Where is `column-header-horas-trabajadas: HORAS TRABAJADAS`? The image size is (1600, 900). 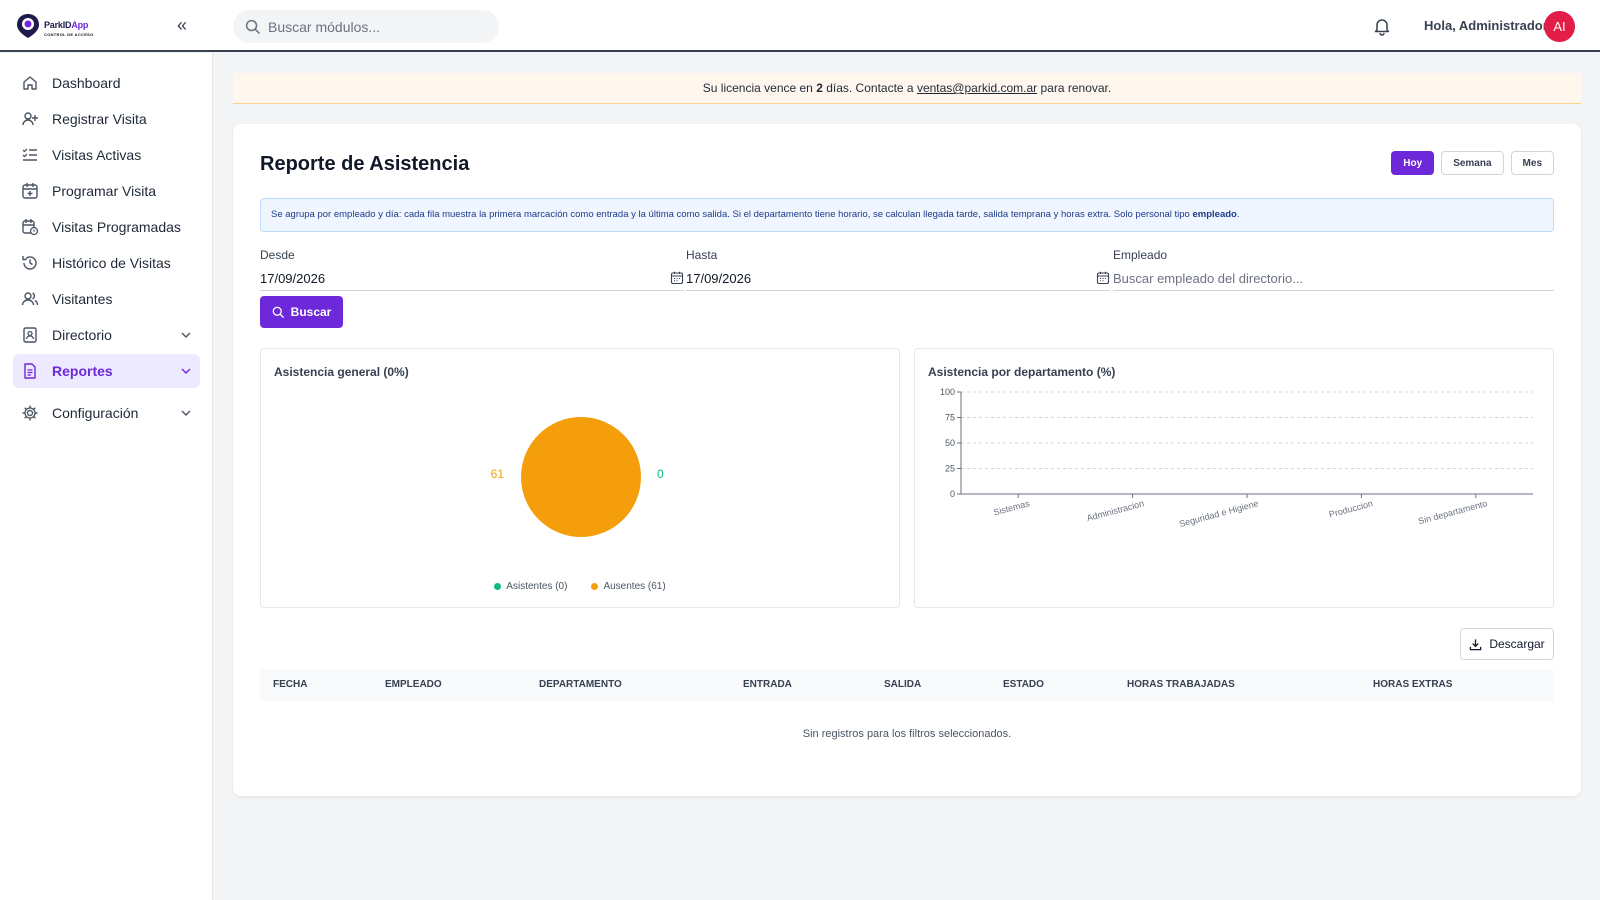
column-header-horas-trabajadas: HORAS TRABAJADAS is located at coordinates (1181, 685).